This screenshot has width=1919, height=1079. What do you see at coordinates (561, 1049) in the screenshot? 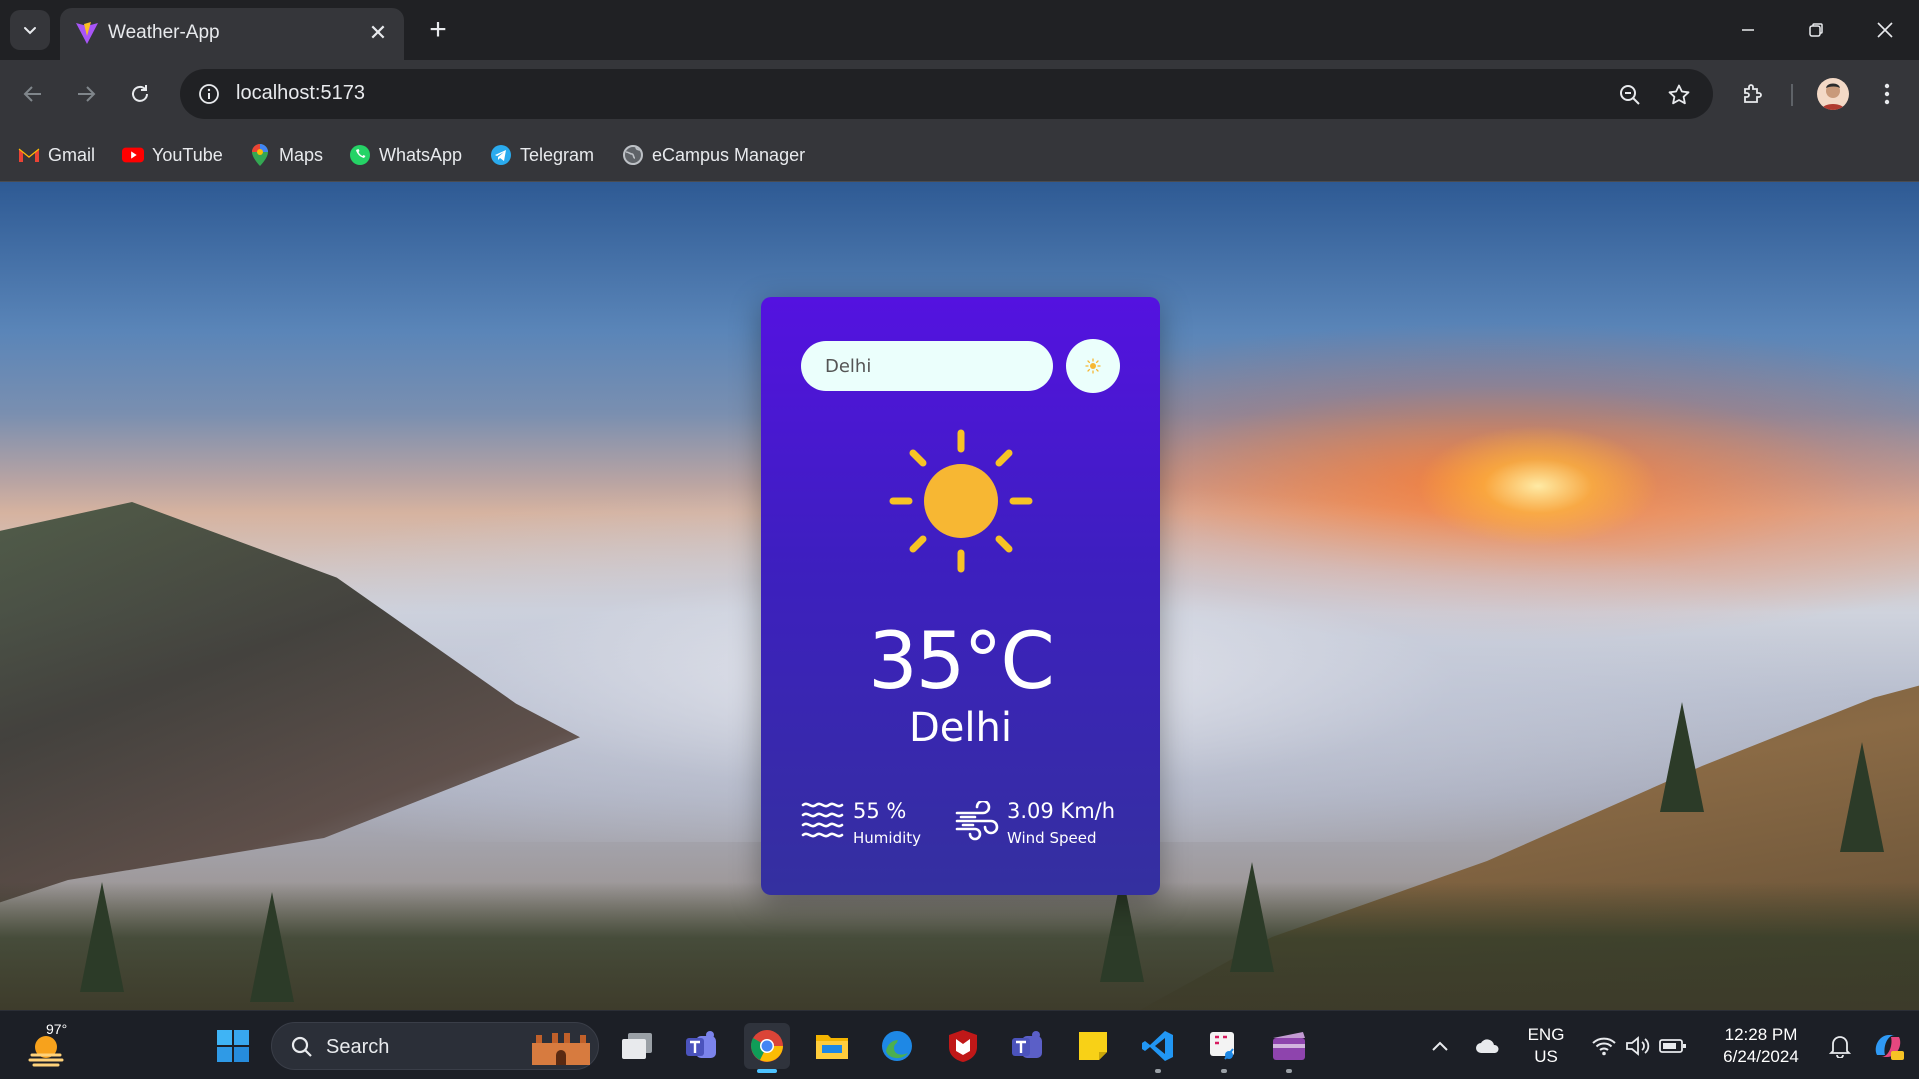
I see `search-highlight-icon` at bounding box center [561, 1049].